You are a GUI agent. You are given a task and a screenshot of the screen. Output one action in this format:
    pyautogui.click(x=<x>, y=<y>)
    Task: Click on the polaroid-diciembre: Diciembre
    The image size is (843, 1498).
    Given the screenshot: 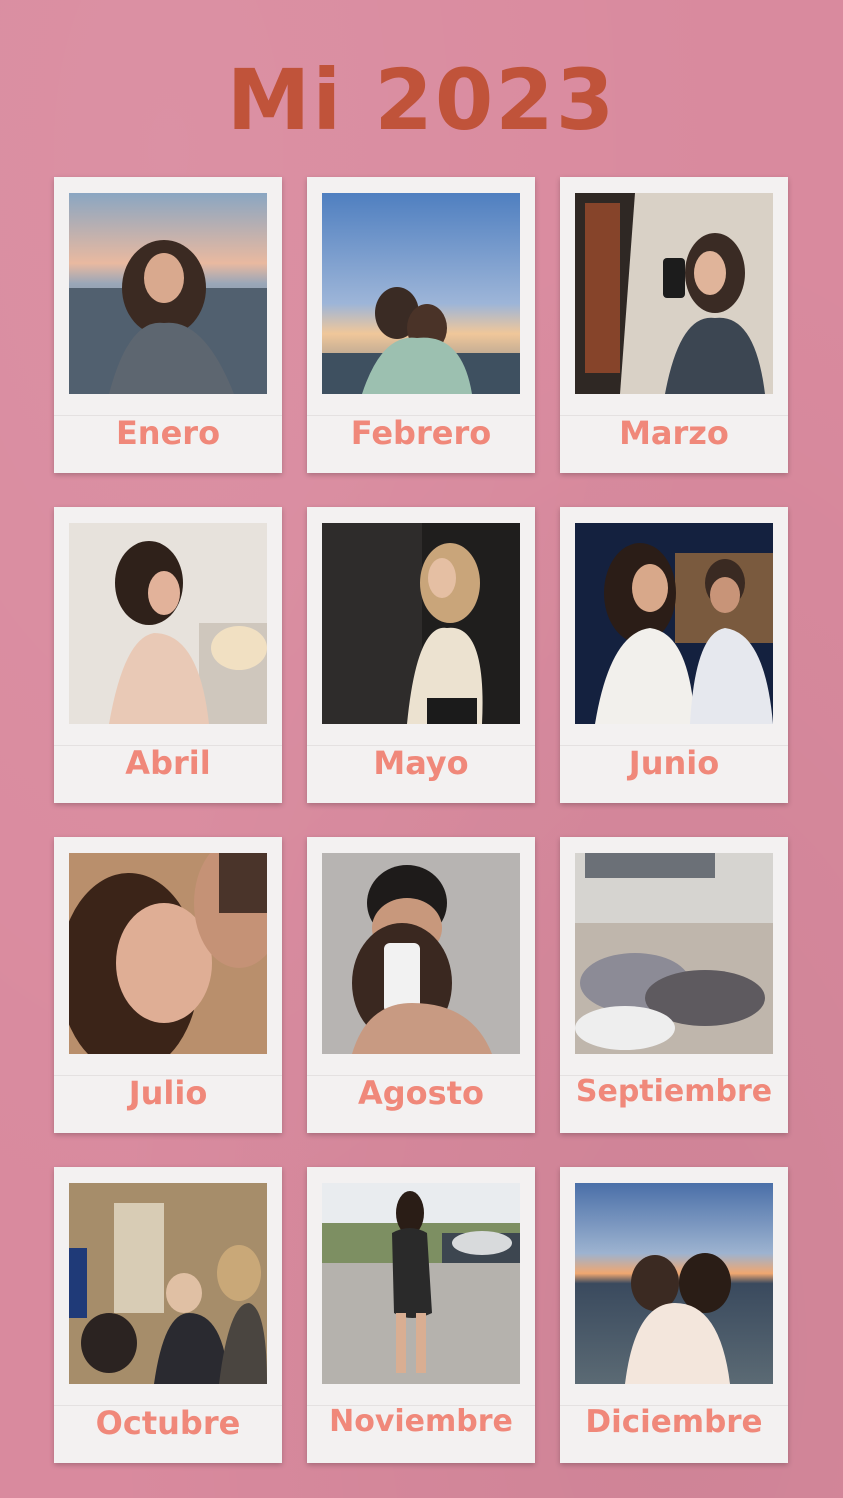 What is the action you would take?
    pyautogui.click(x=674, y=1315)
    